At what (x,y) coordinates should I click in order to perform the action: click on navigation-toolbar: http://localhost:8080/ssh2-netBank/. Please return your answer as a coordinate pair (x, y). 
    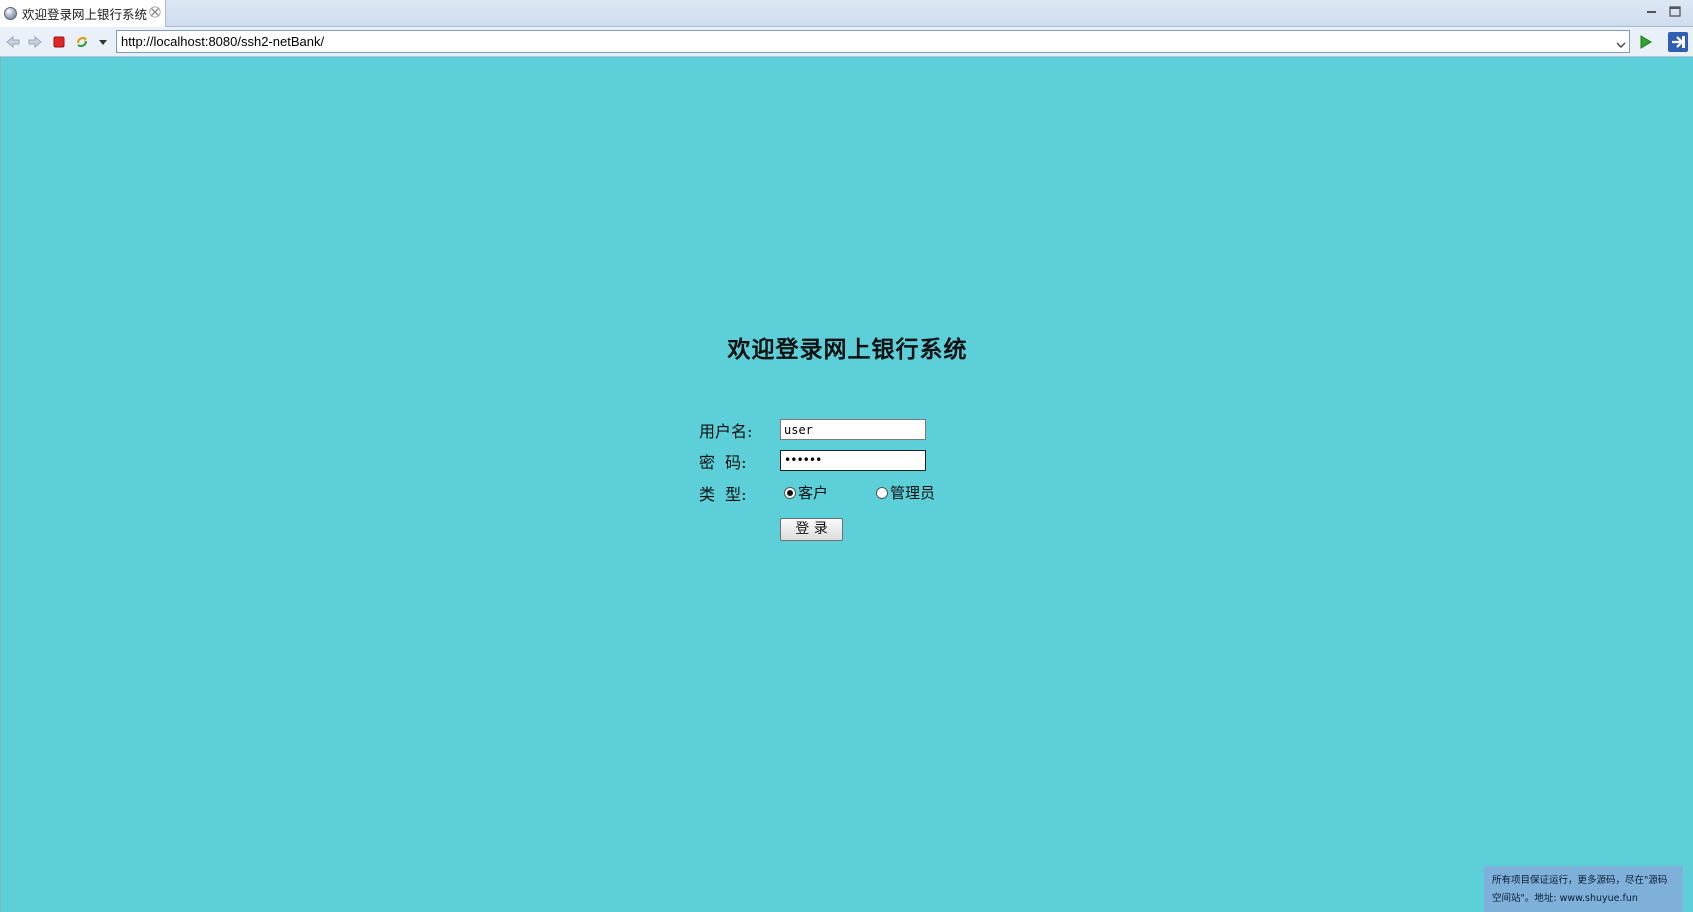
    Looking at the image, I should click on (846, 42).